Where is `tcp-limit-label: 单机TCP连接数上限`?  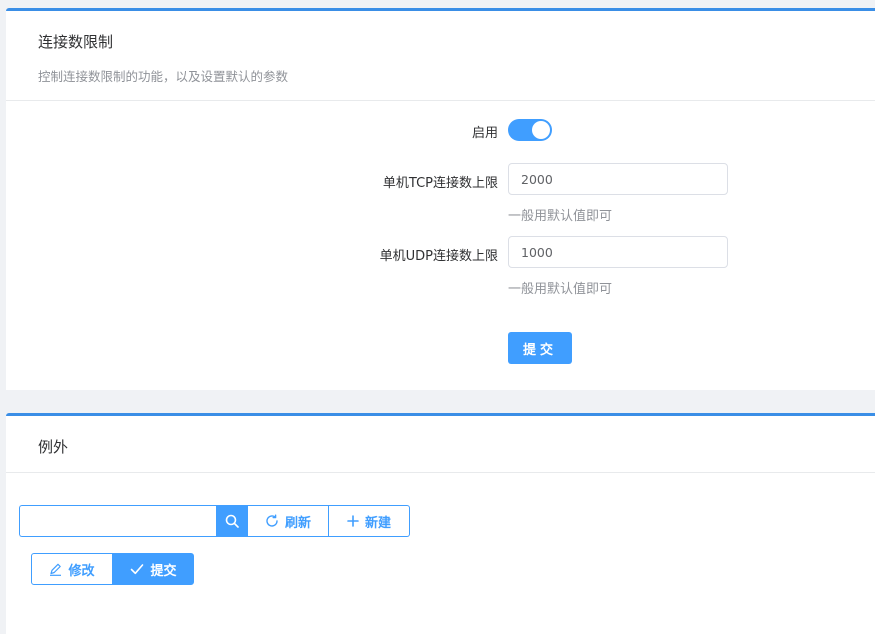
tcp-limit-label: 单机TCP连接数上限 is located at coordinates (440, 183).